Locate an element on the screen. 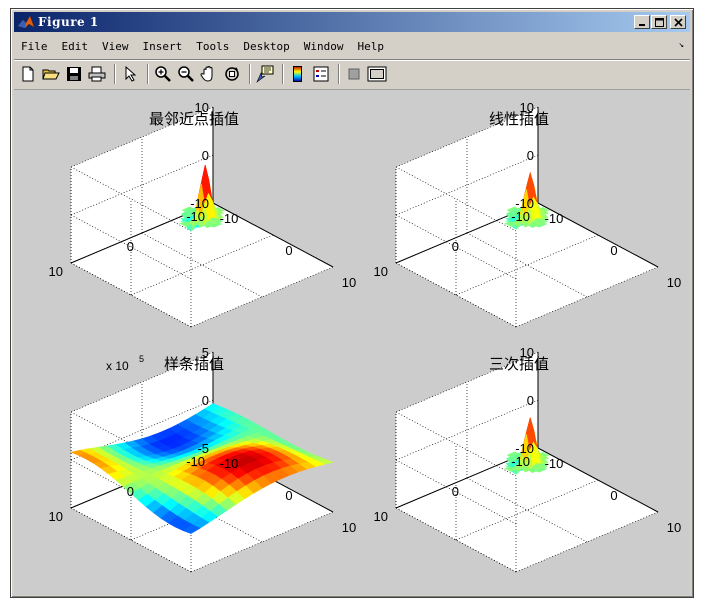 The image size is (704, 605). data-cursor-icon is located at coordinates (265, 74).